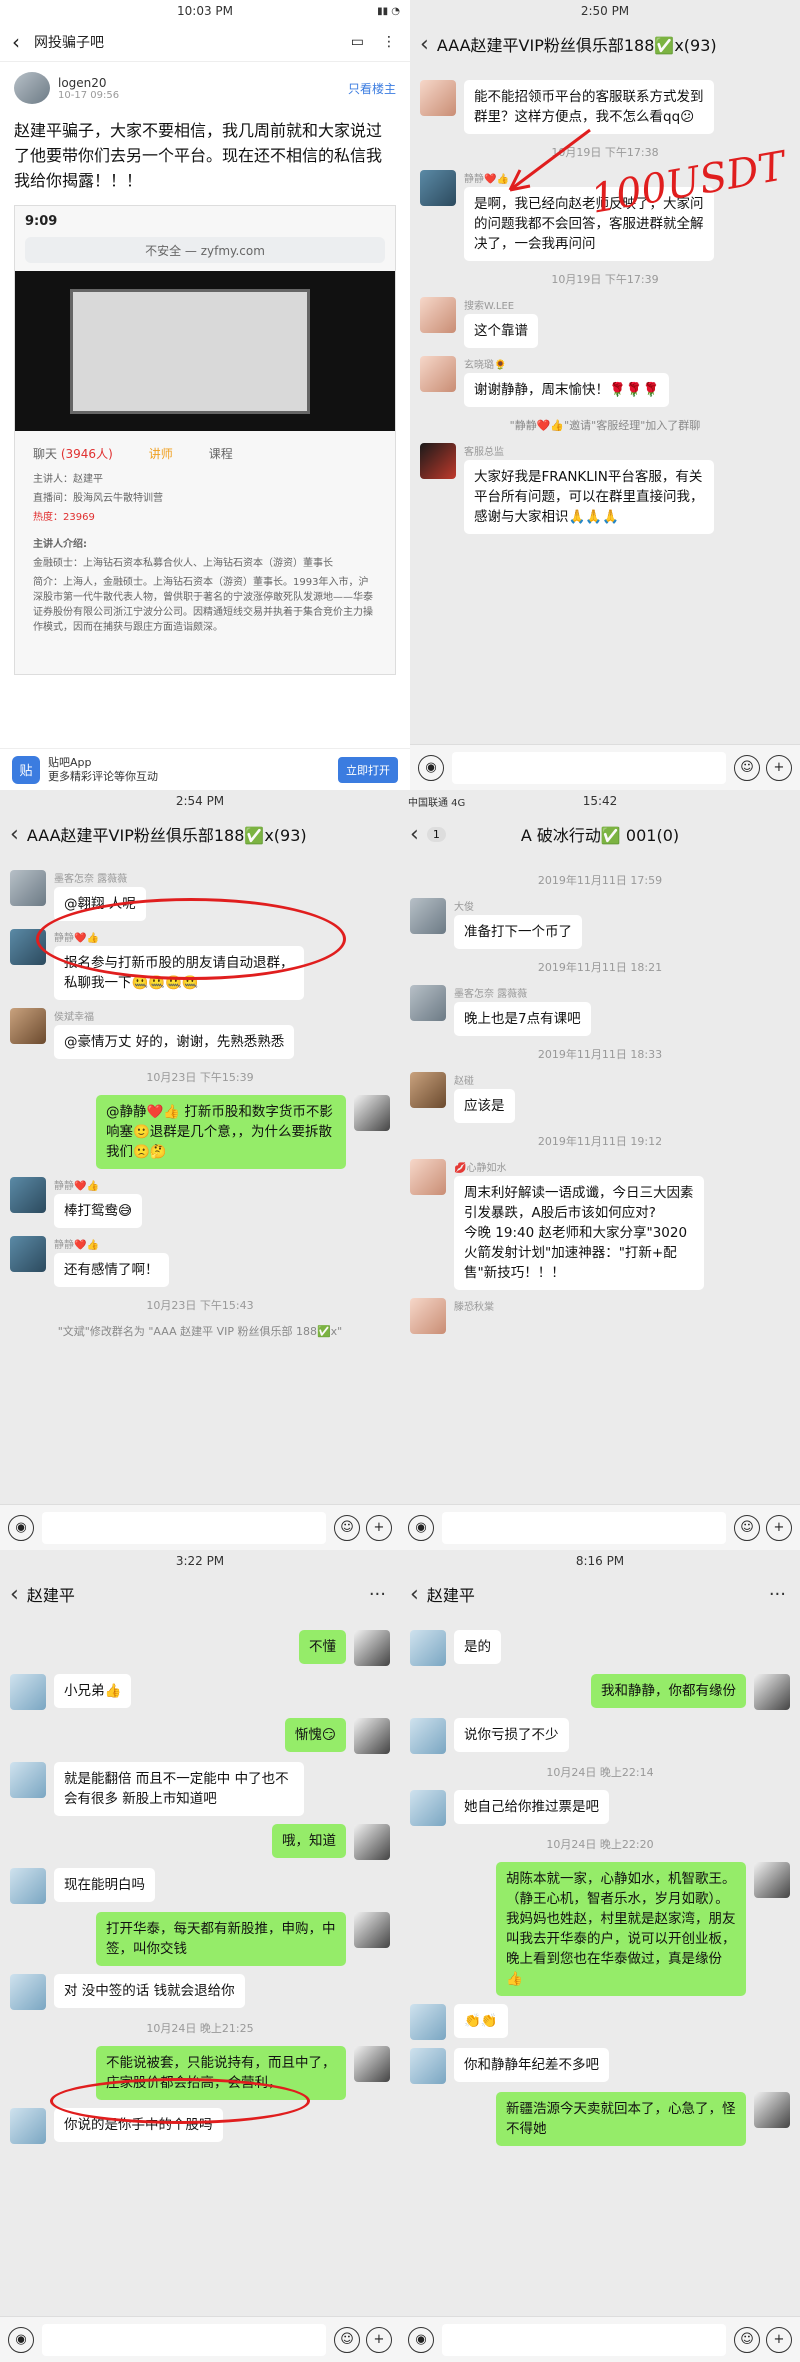  I want to click on message: 打开华泰，每天都有新股推，申购，中签，叫你交钱, so click(200, 1939).